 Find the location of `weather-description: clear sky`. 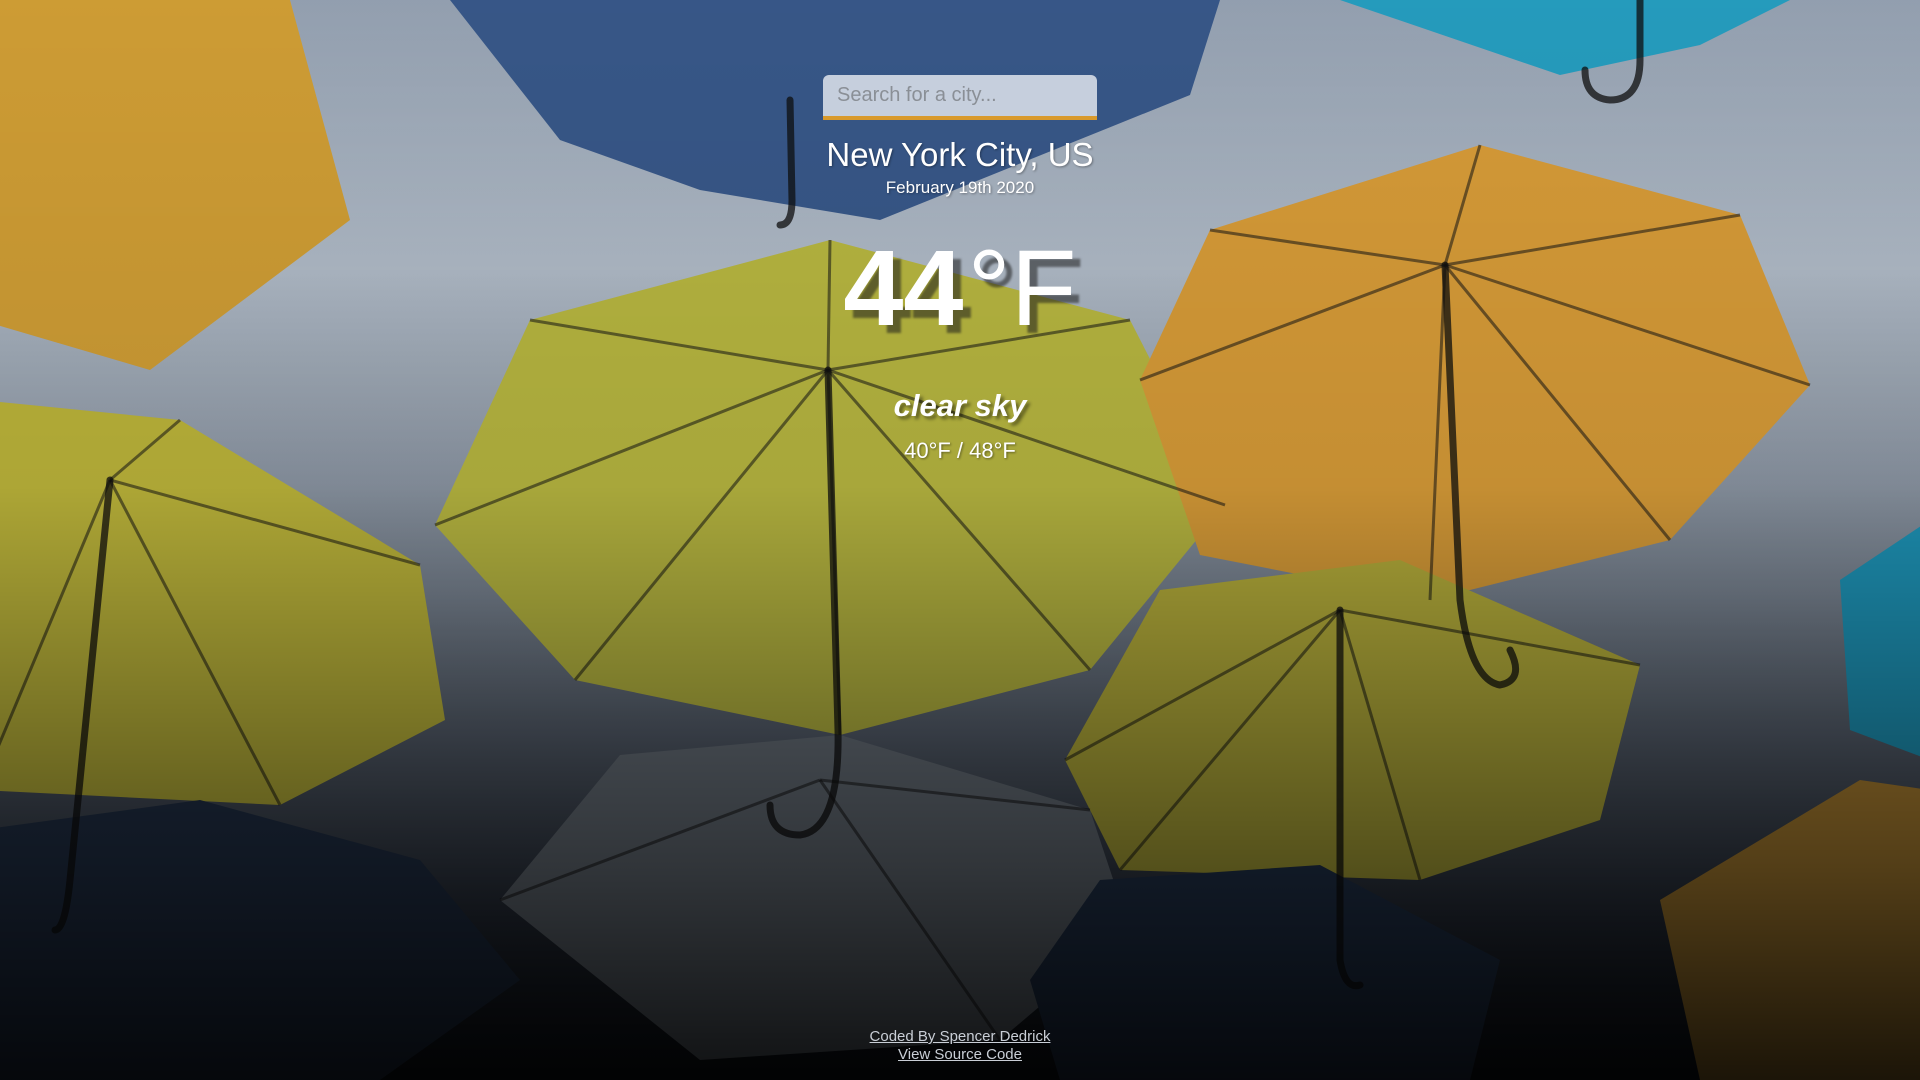

weather-description: clear sky is located at coordinates (960, 405).